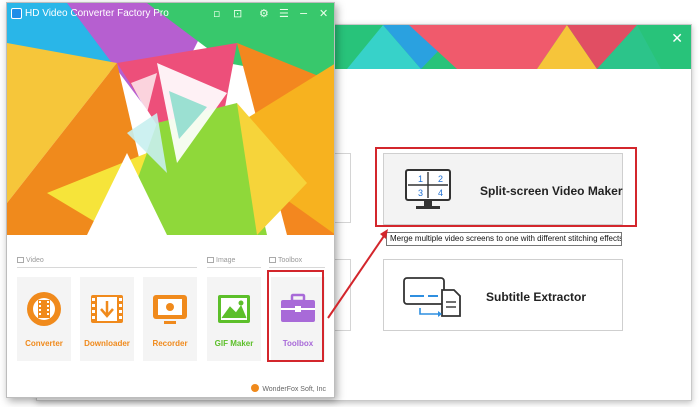  What do you see at coordinates (264, 13) in the screenshot?
I see `settings-icon: ⚙` at bounding box center [264, 13].